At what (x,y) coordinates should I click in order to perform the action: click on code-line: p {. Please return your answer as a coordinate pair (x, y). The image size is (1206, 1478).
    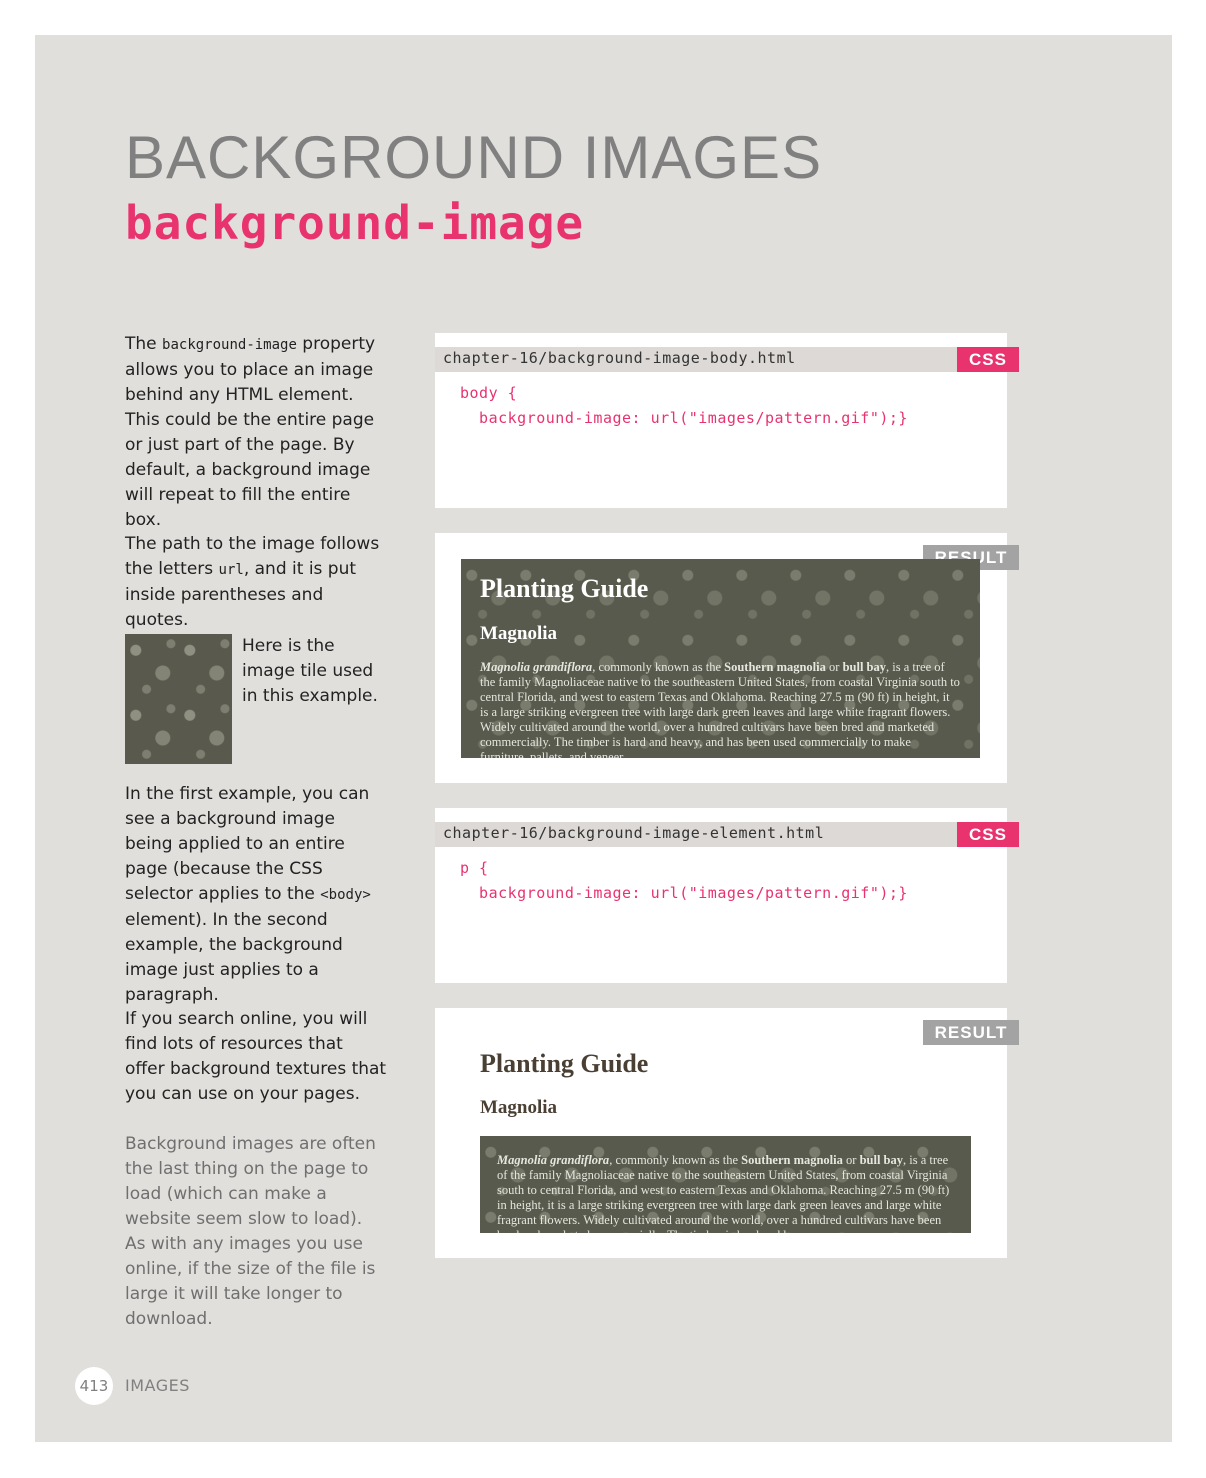
    Looking at the image, I should click on (474, 868).